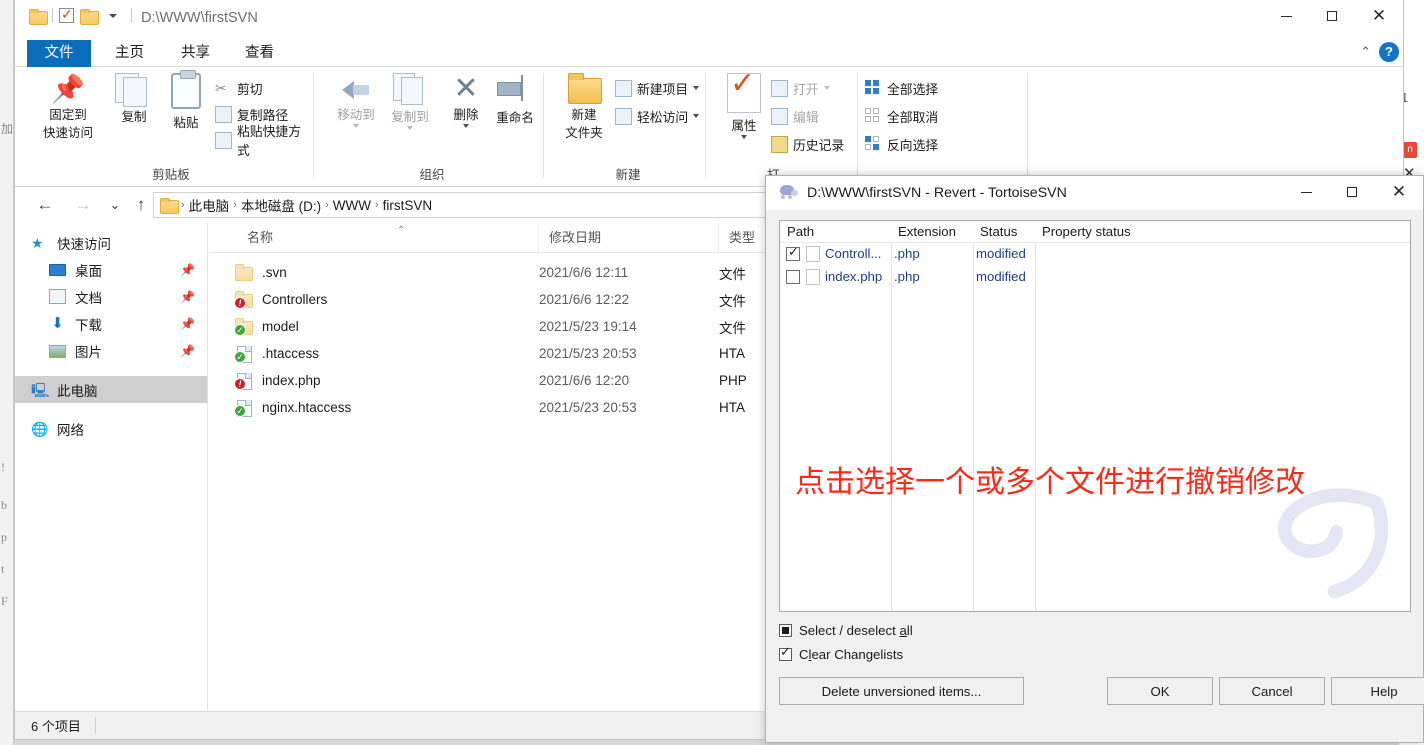 The height and width of the screenshot is (745, 1424). I want to click on dialog-maximize-button, so click(1352, 192).